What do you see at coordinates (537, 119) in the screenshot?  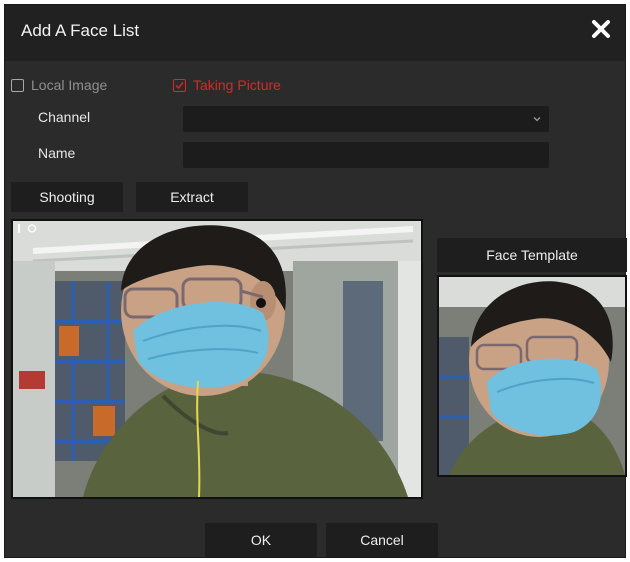 I see `chevron-down-icon` at bounding box center [537, 119].